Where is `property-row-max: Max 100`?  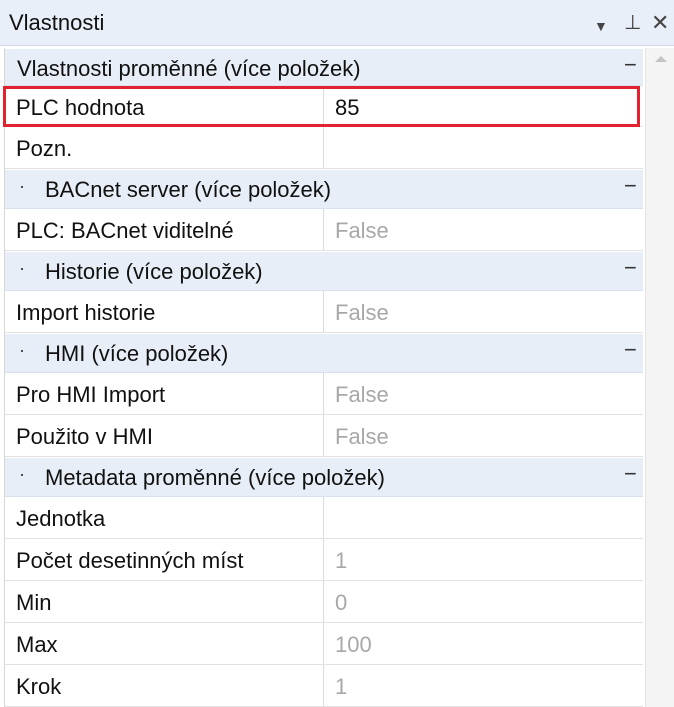 property-row-max: Max 100 is located at coordinates (324, 644).